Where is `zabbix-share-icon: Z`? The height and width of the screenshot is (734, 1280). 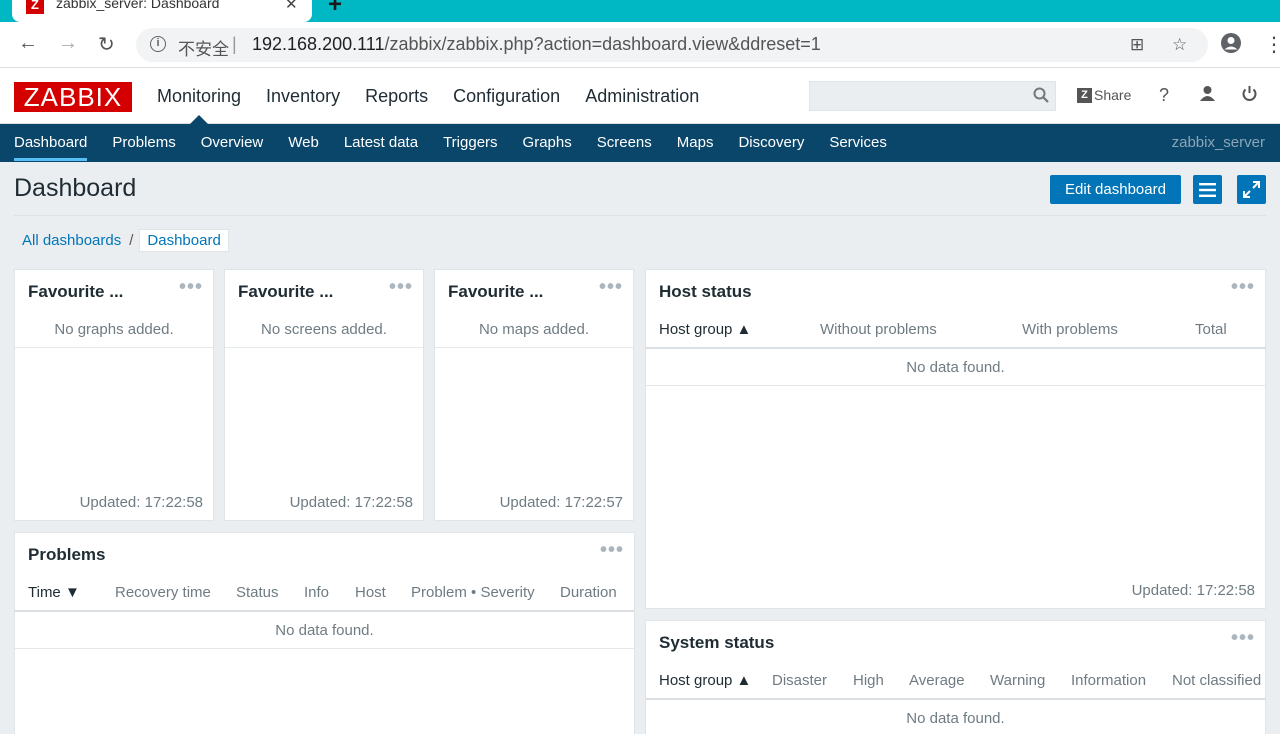 zabbix-share-icon: Z is located at coordinates (1084, 95).